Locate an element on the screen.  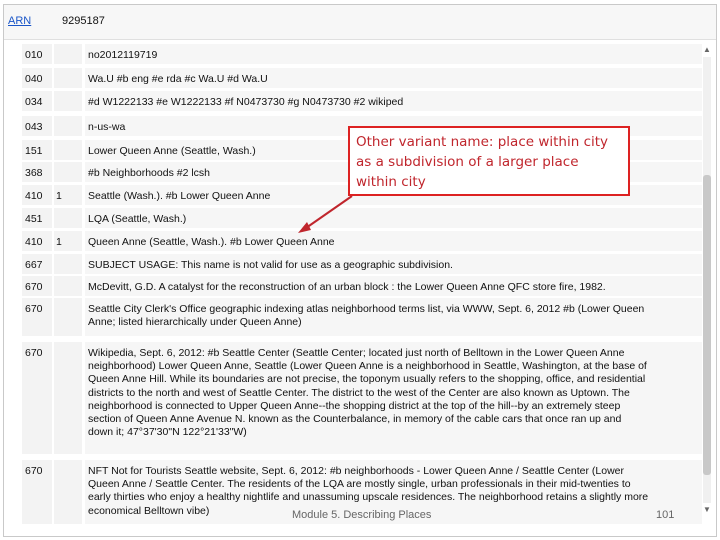
field-tag: 151 is located at coordinates (37, 150).